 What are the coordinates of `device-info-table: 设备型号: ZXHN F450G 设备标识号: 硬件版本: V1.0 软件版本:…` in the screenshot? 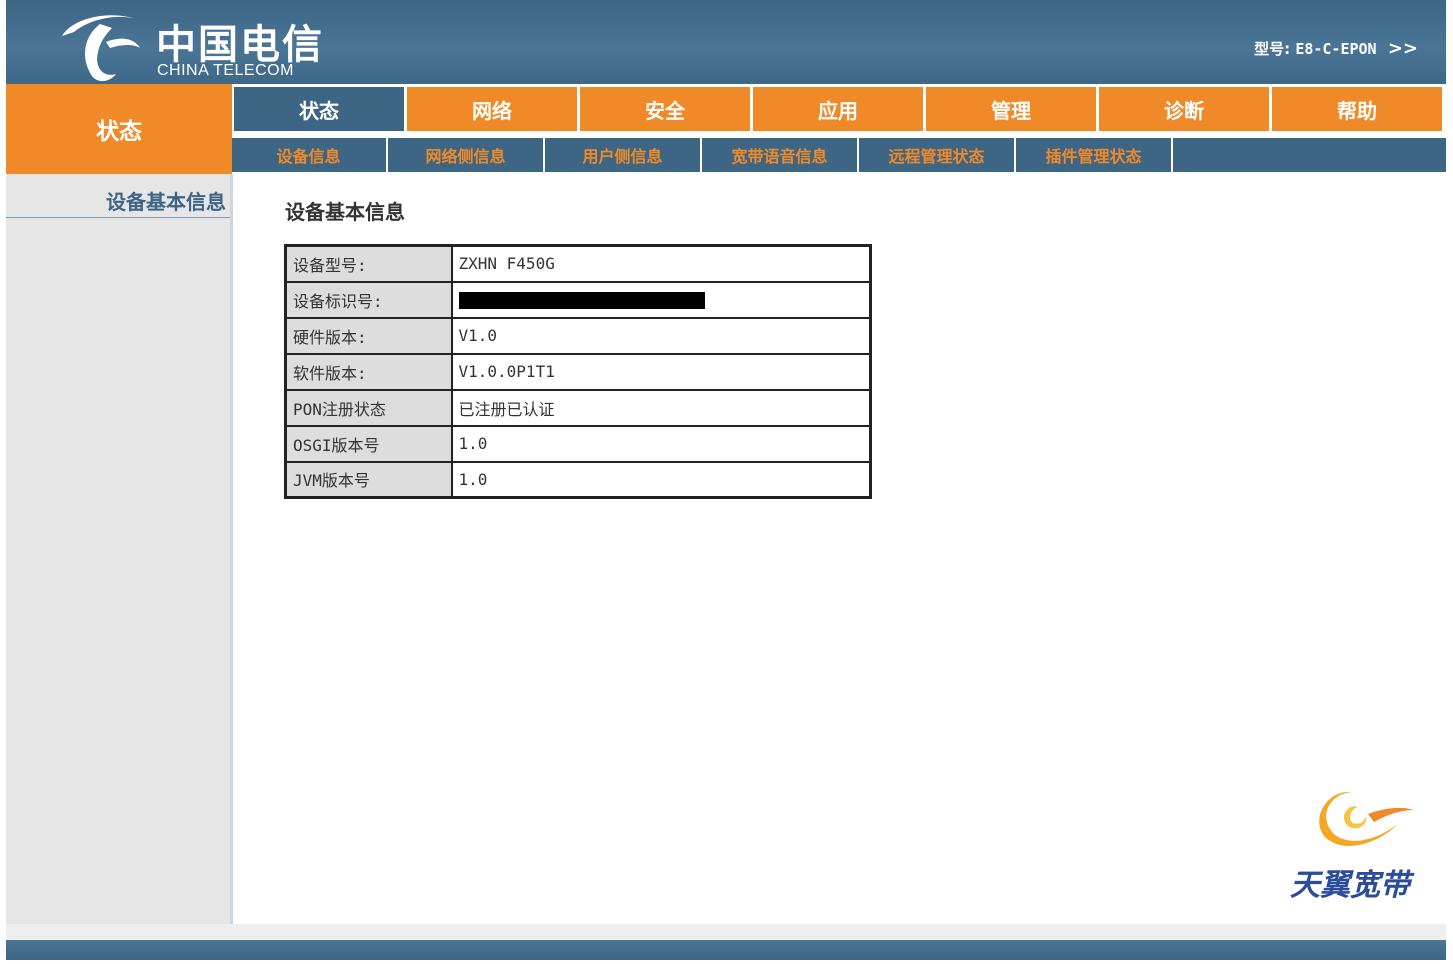 It's located at (578, 371).